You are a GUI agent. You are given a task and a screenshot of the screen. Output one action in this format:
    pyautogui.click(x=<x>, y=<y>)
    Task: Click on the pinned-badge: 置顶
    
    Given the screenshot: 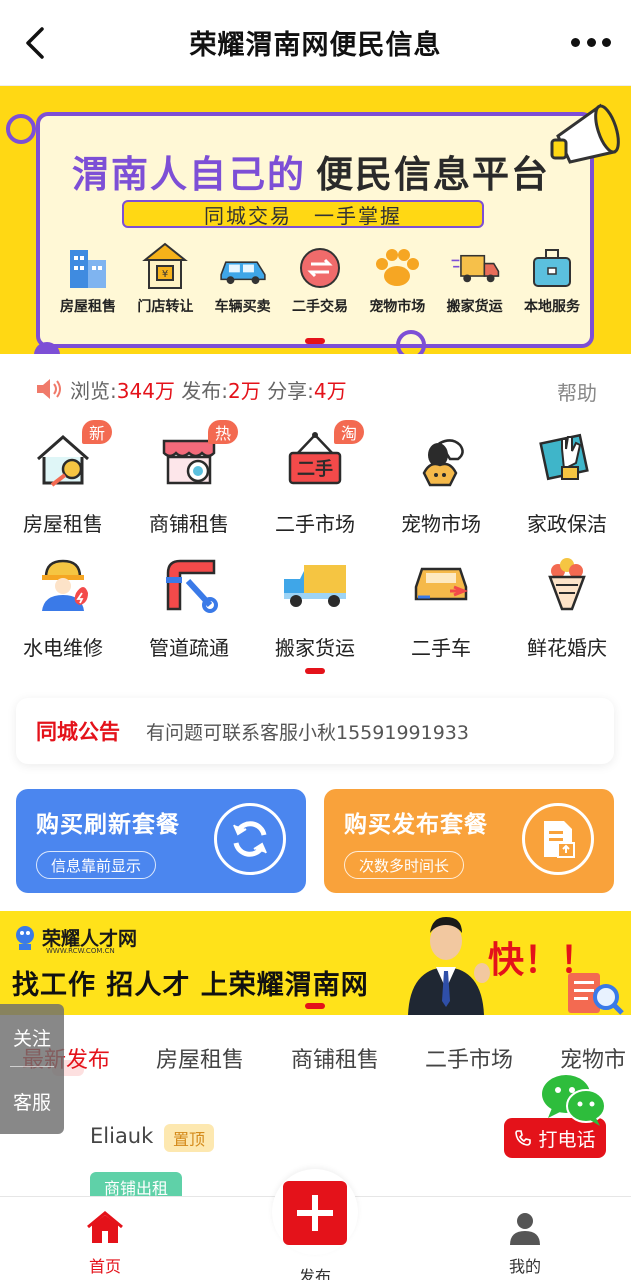 What is the action you would take?
    pyautogui.click(x=189, y=1138)
    